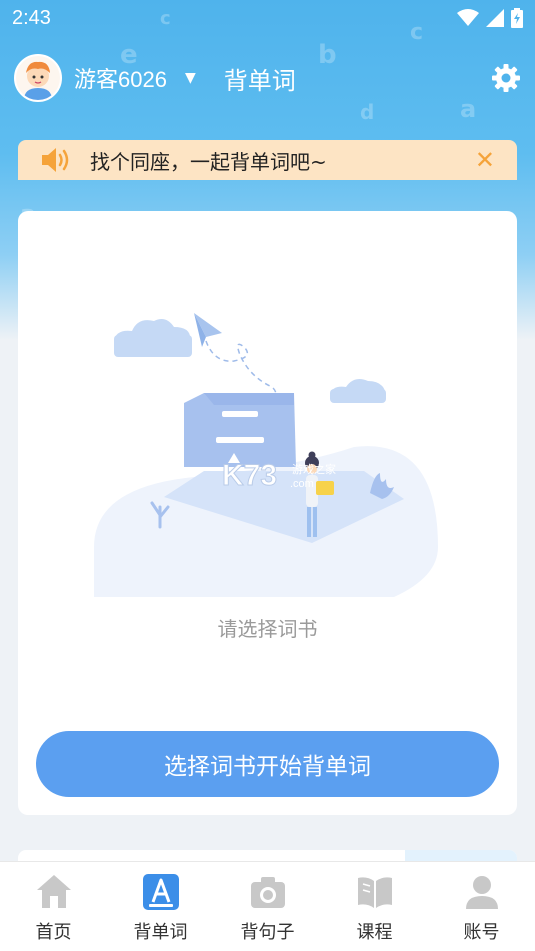 Image resolution: width=535 pixels, height=951 pixels. What do you see at coordinates (506, 78) in the screenshot?
I see `gear-icon` at bounding box center [506, 78].